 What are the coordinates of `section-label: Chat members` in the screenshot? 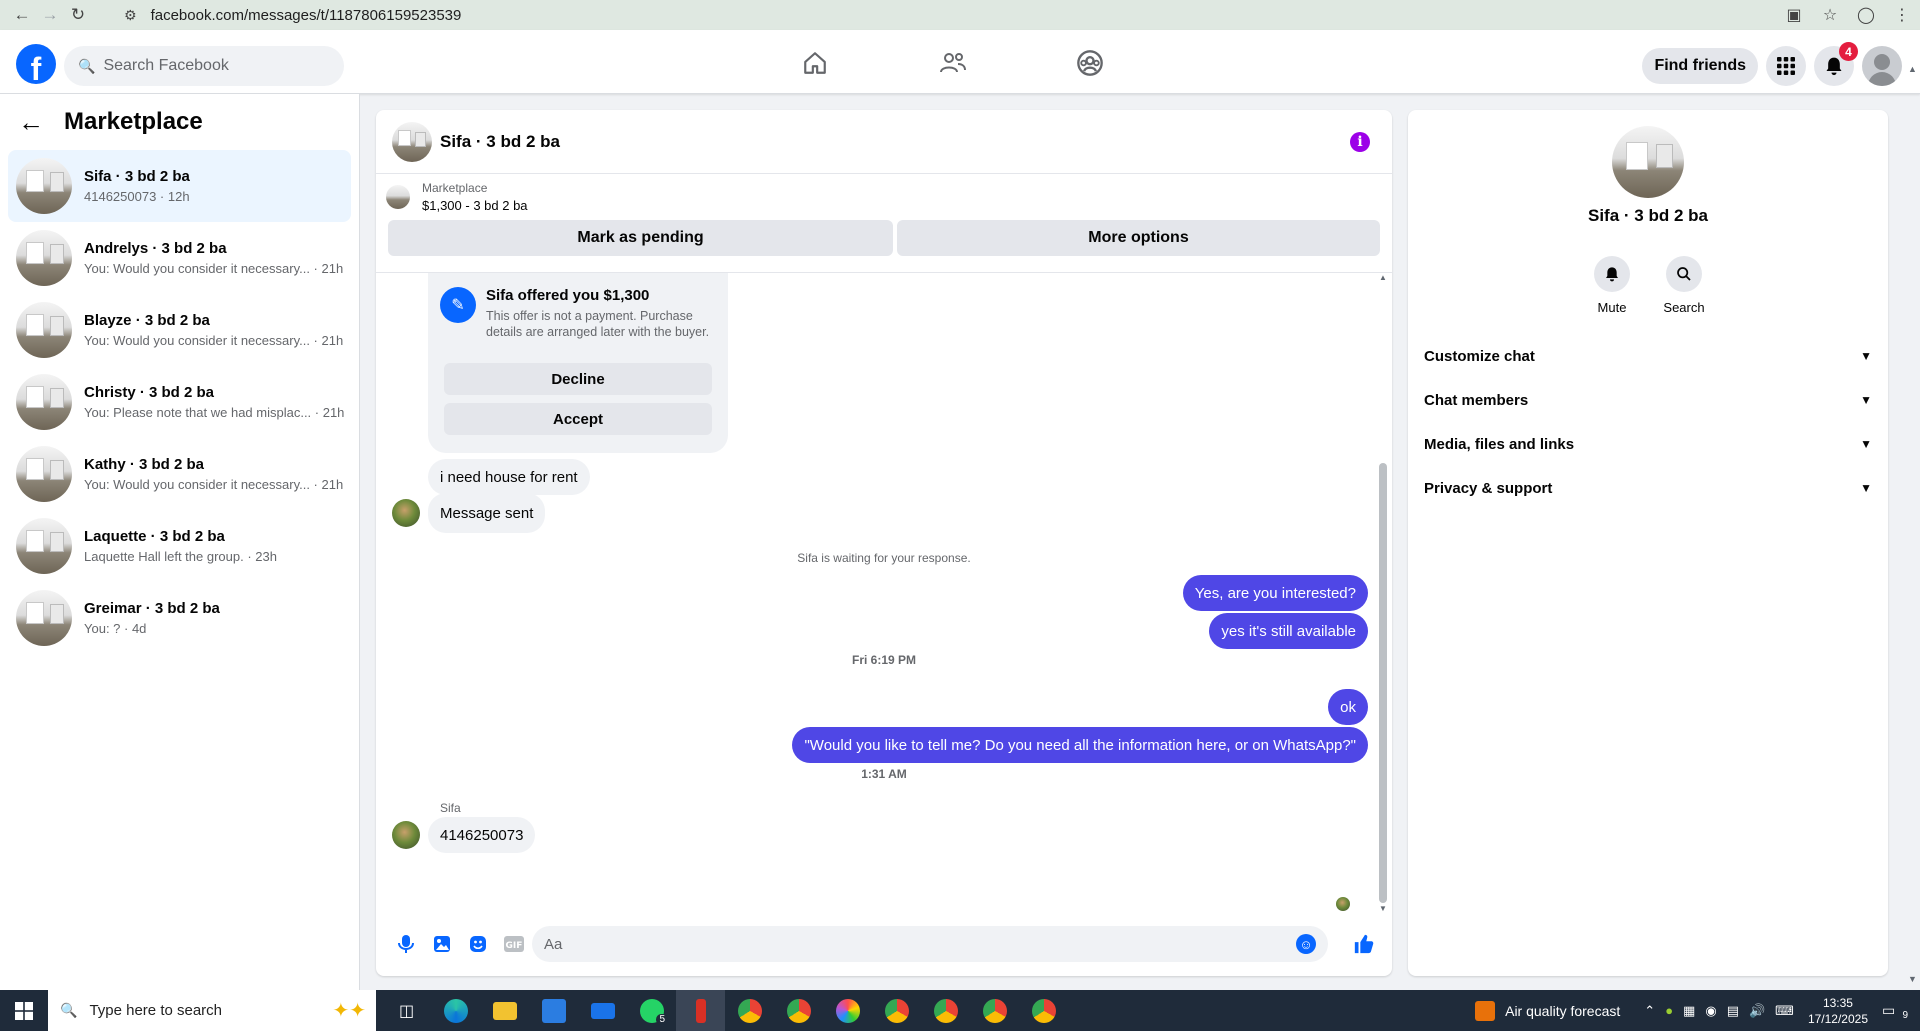 It's located at (1476, 400).